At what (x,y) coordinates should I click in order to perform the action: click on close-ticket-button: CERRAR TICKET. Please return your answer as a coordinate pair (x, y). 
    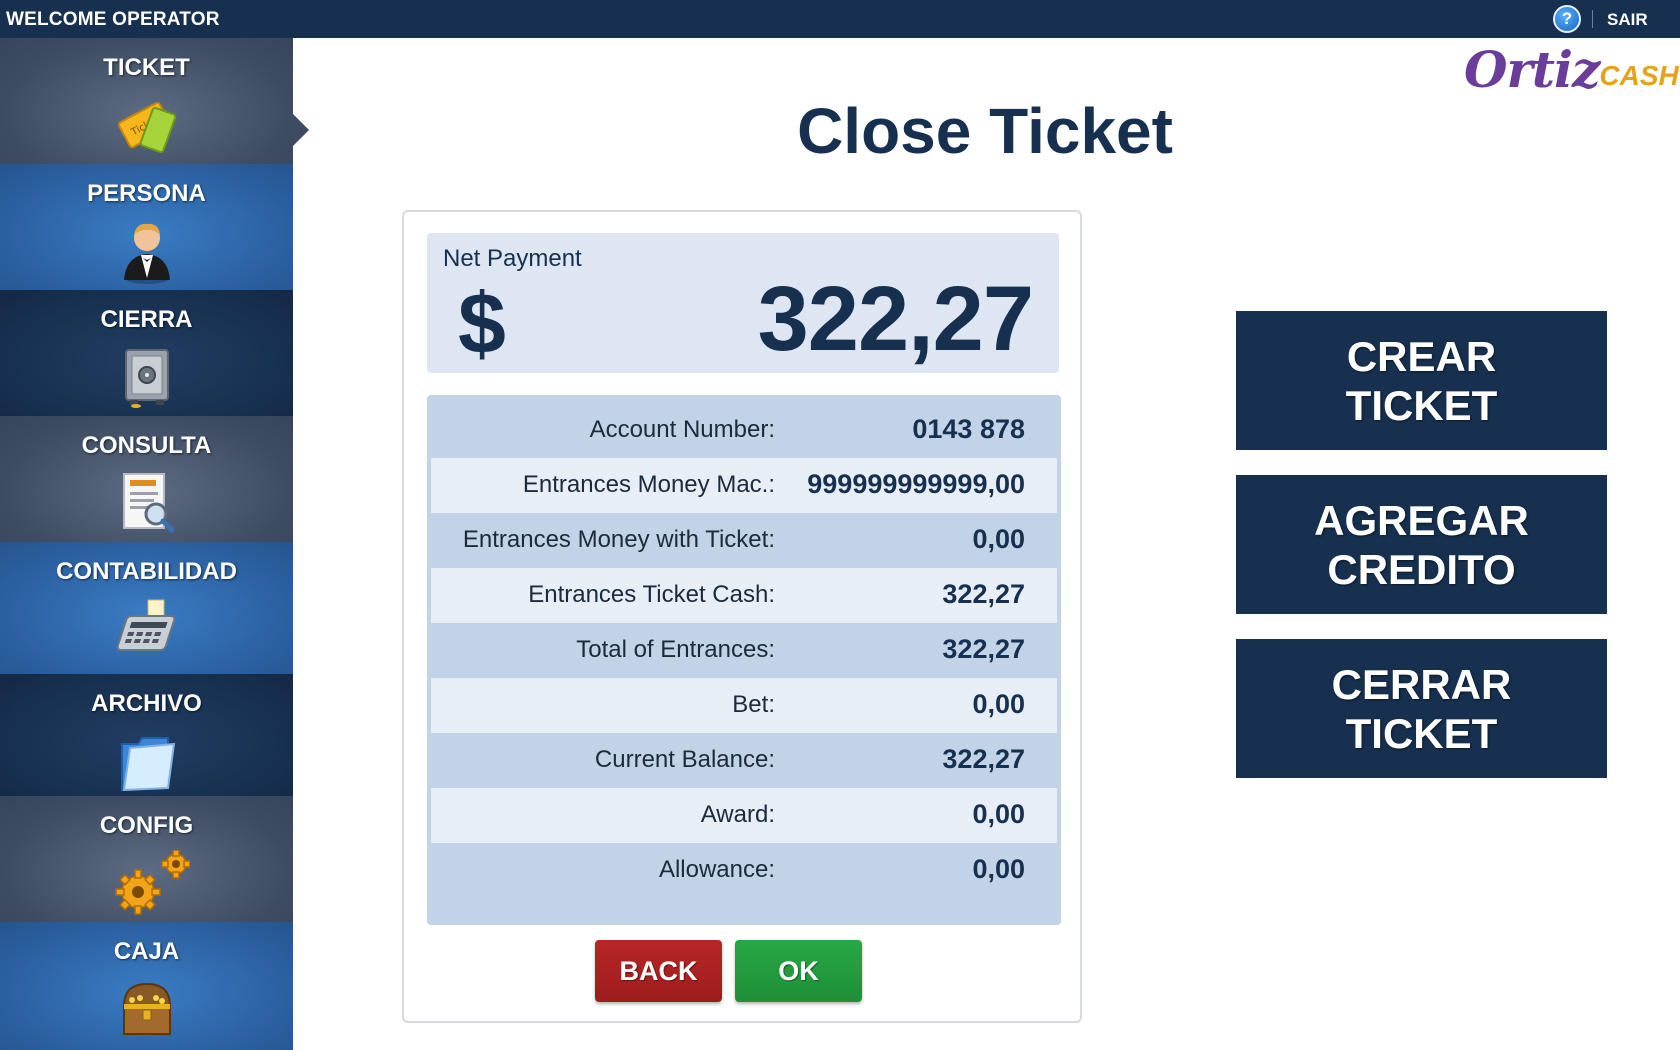
    Looking at the image, I should click on (1421, 708).